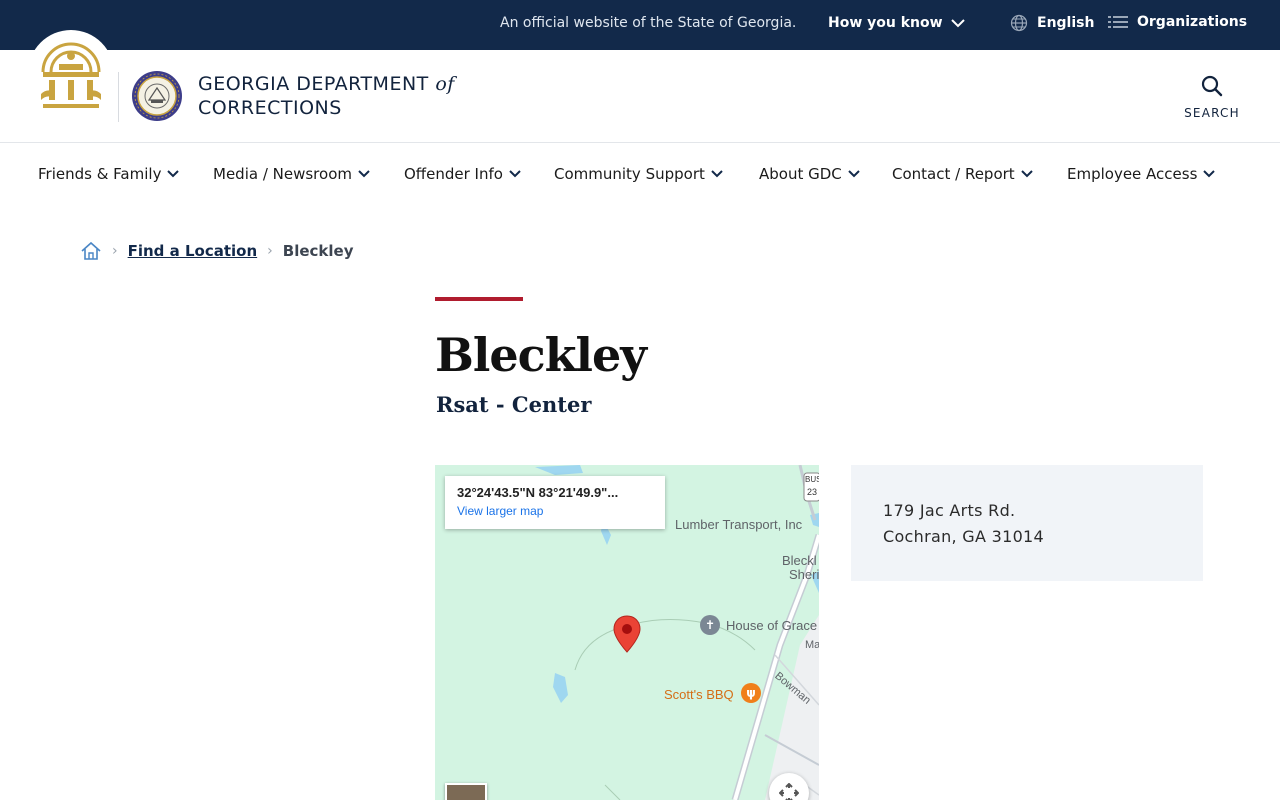 This screenshot has width=1280, height=800. I want to click on language-label: English, so click(1066, 23).